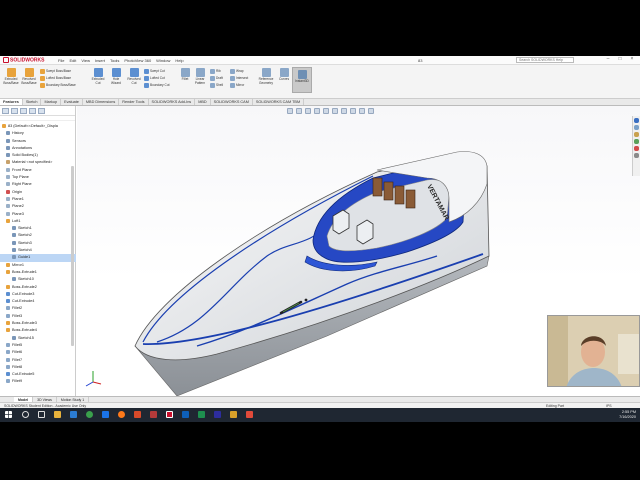 The width and height of the screenshot is (640, 480). I want to click on solidworks-logo: SOLIDWORKS, so click(25, 61).